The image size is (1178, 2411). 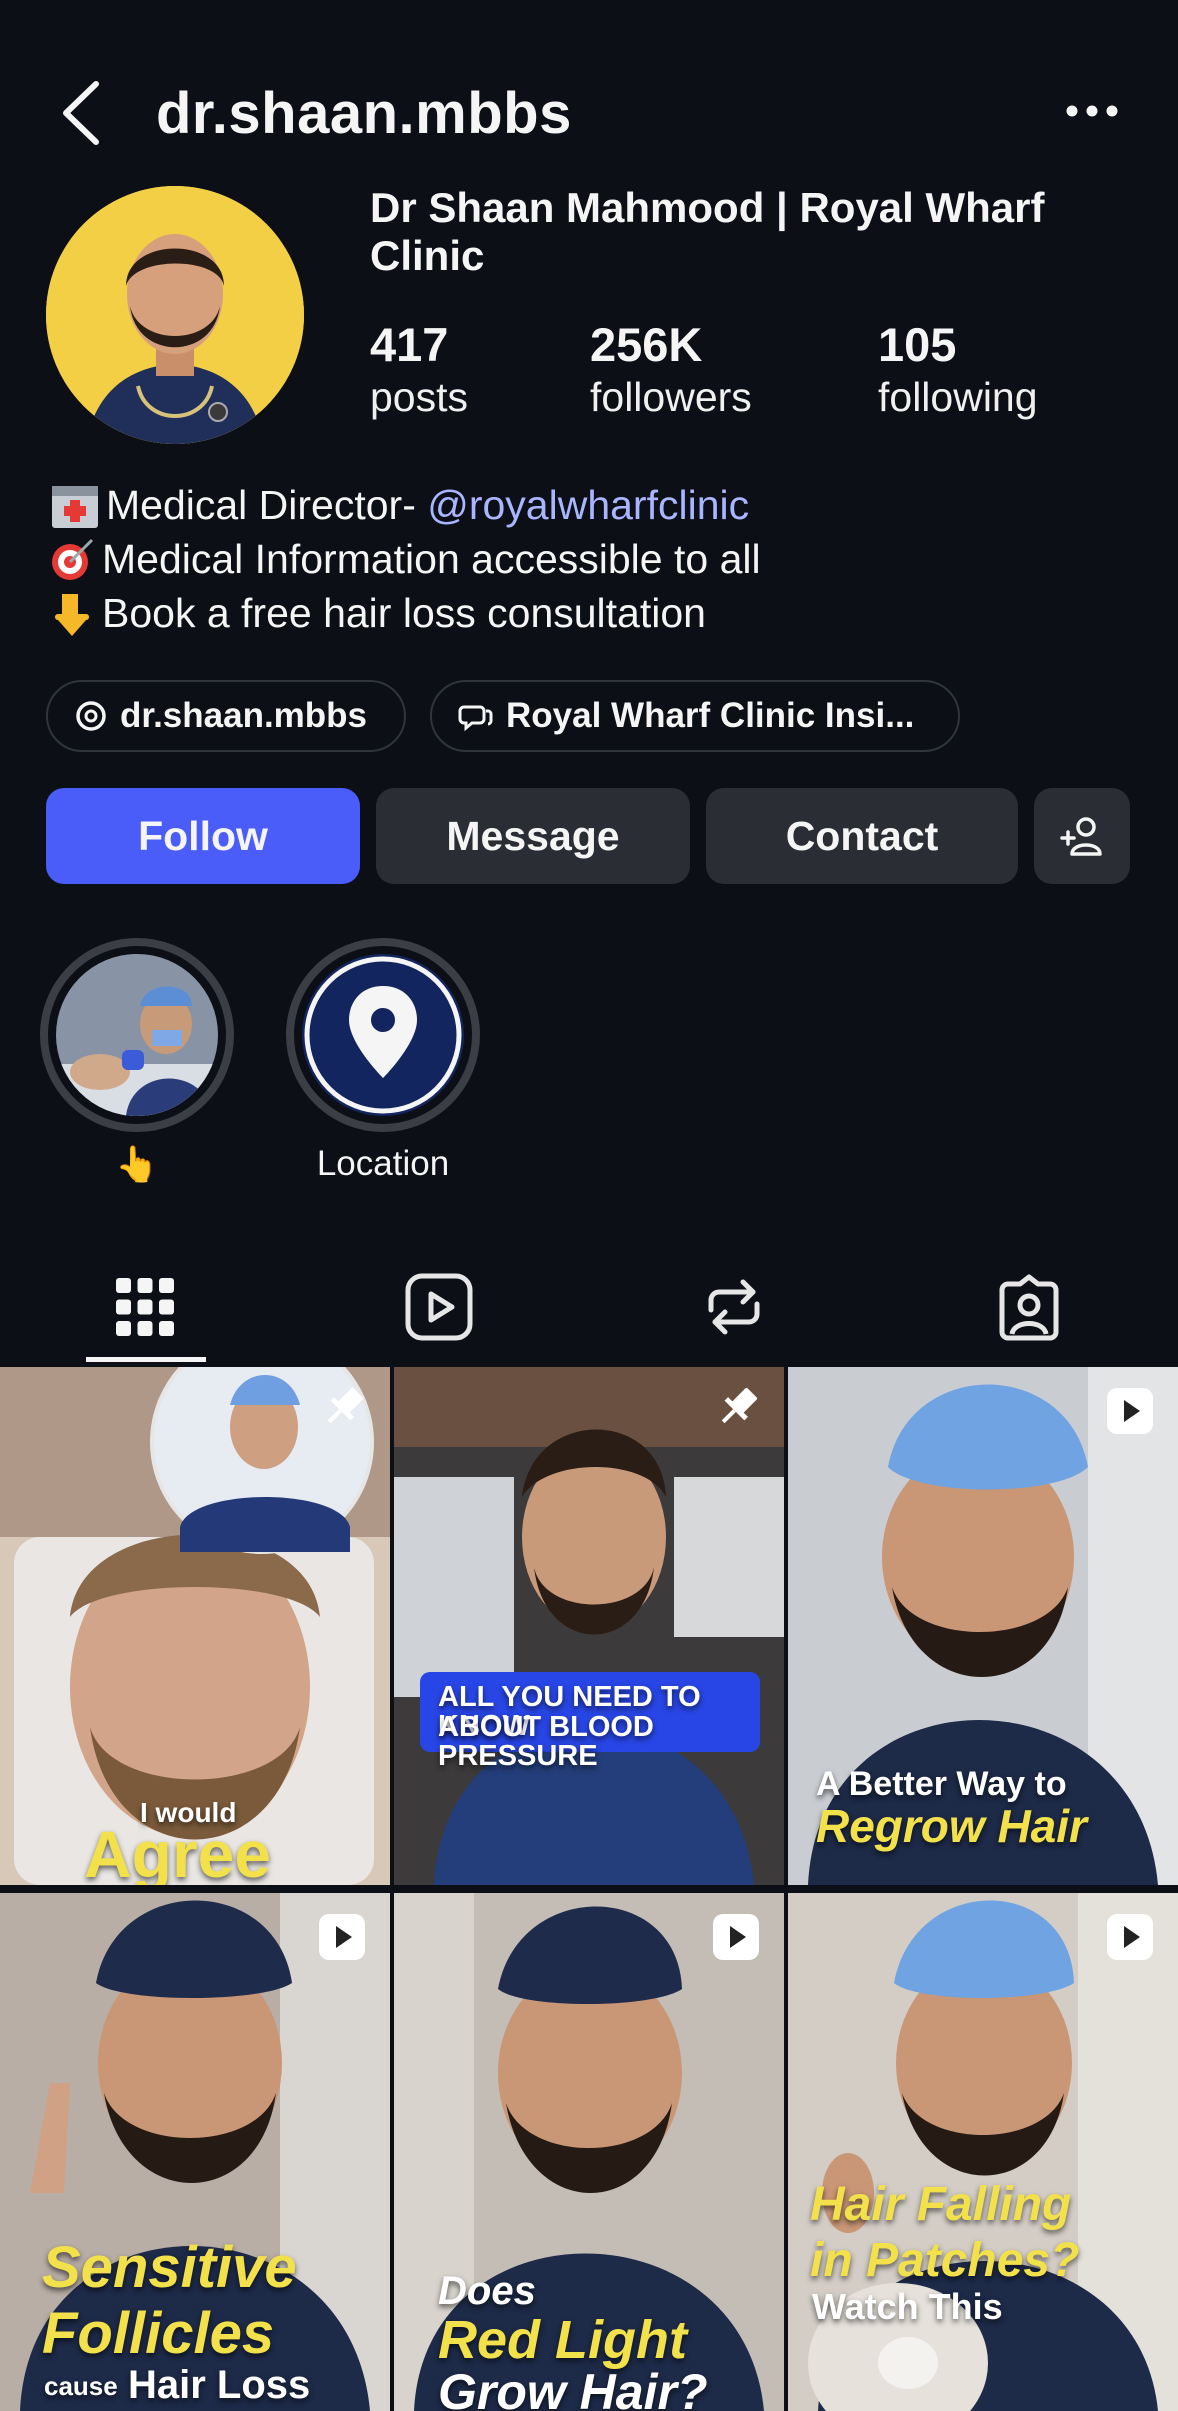 What do you see at coordinates (419, 397) in the screenshot?
I see `posts-label: posts` at bounding box center [419, 397].